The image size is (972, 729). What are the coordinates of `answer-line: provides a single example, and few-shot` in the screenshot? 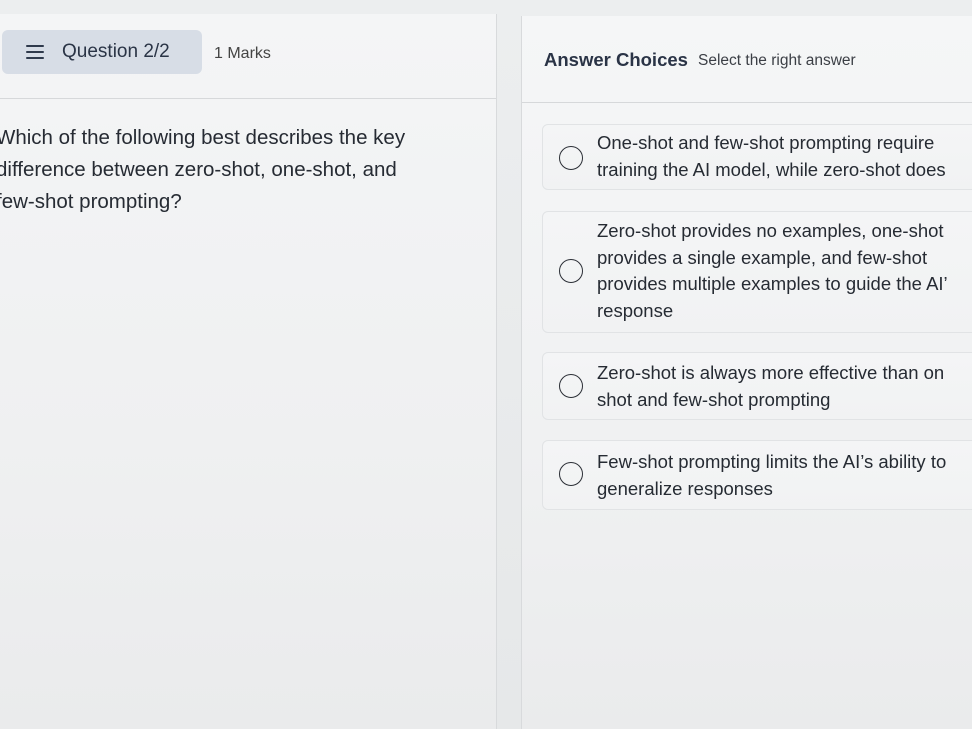 It's located at (762, 257).